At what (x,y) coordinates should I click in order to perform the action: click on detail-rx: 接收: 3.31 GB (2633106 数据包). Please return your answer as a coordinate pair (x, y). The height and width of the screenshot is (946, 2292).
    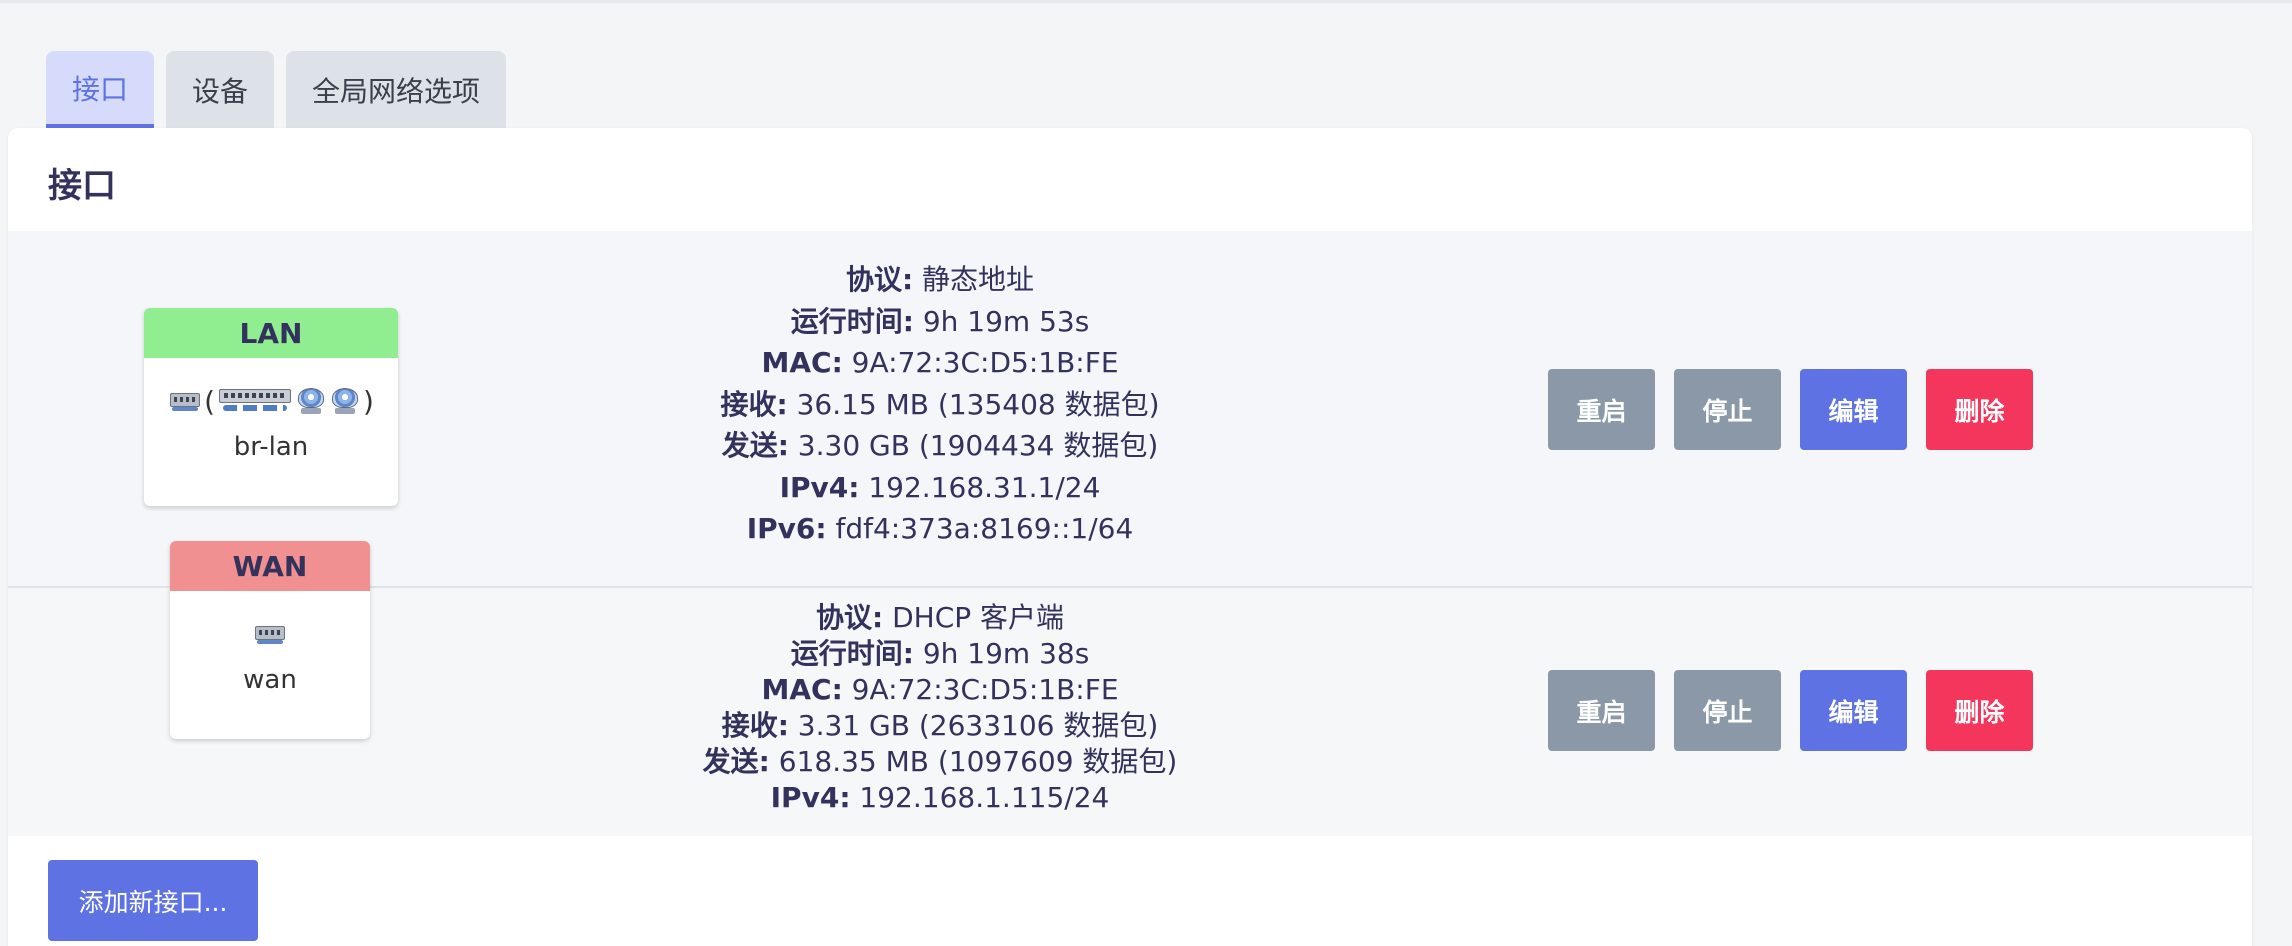
    Looking at the image, I should click on (940, 725).